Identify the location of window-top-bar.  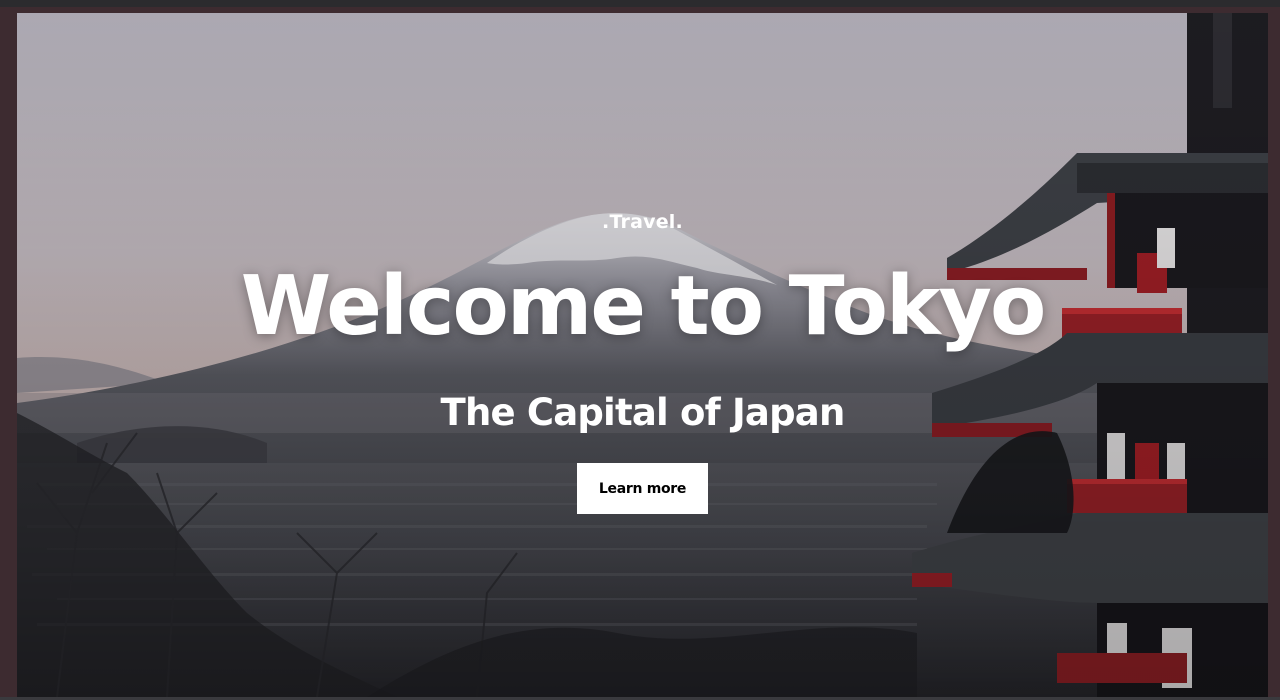
(640, 3).